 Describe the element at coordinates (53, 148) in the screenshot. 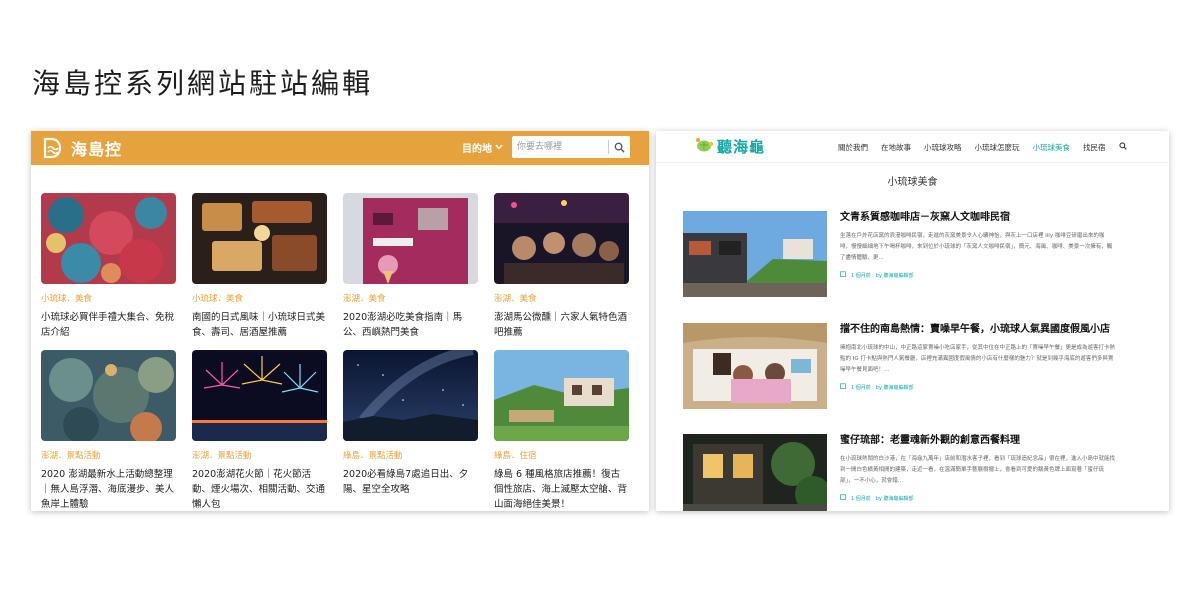

I see `island-logo-icon` at that location.